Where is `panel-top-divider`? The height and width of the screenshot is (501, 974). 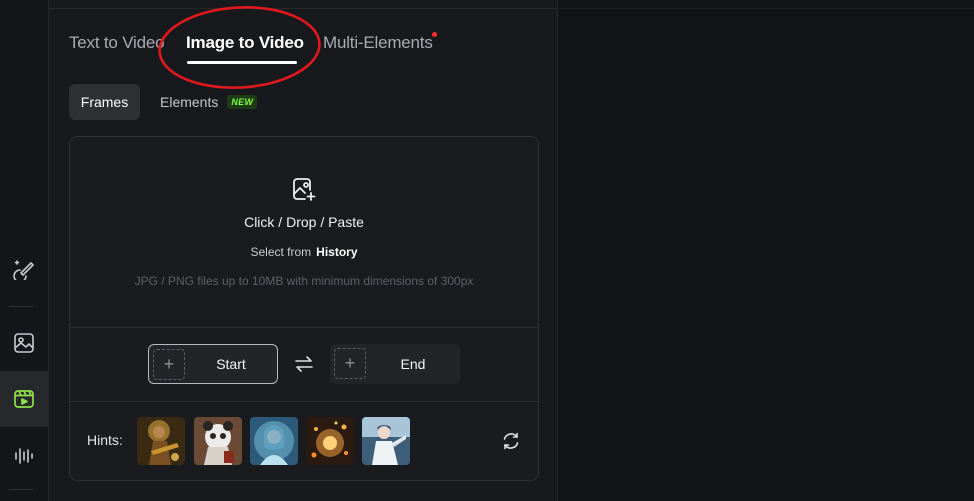
panel-top-divider is located at coordinates (303, 8).